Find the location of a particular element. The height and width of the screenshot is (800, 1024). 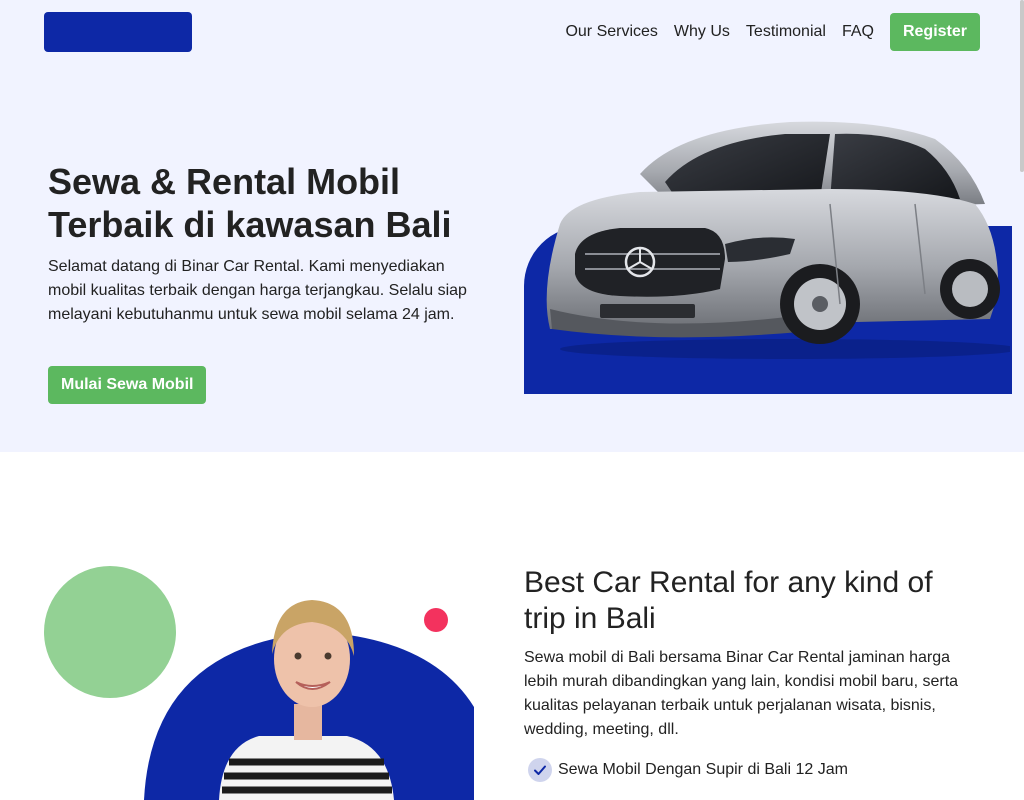

nav-link-faq: FAQ is located at coordinates (858, 32).